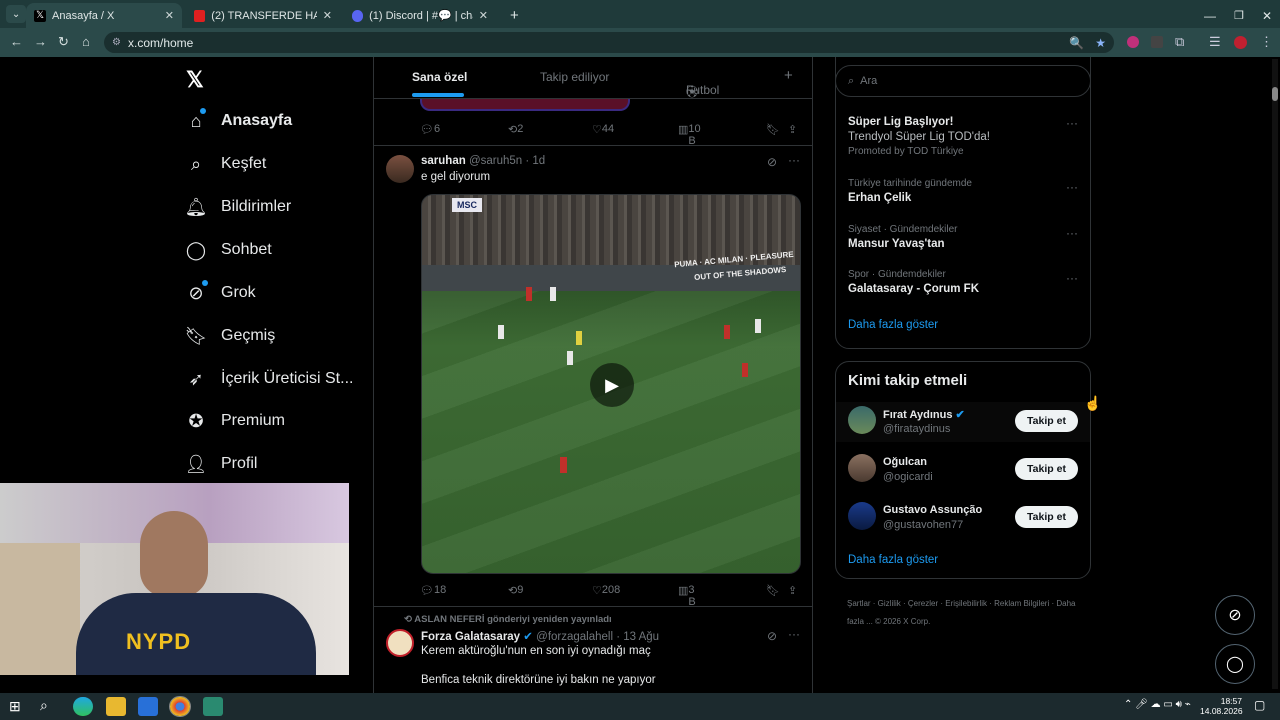 The height and width of the screenshot is (720, 1280). What do you see at coordinates (507, 161) in the screenshot?
I see `author-handle: @saruh5n · 1d` at bounding box center [507, 161].